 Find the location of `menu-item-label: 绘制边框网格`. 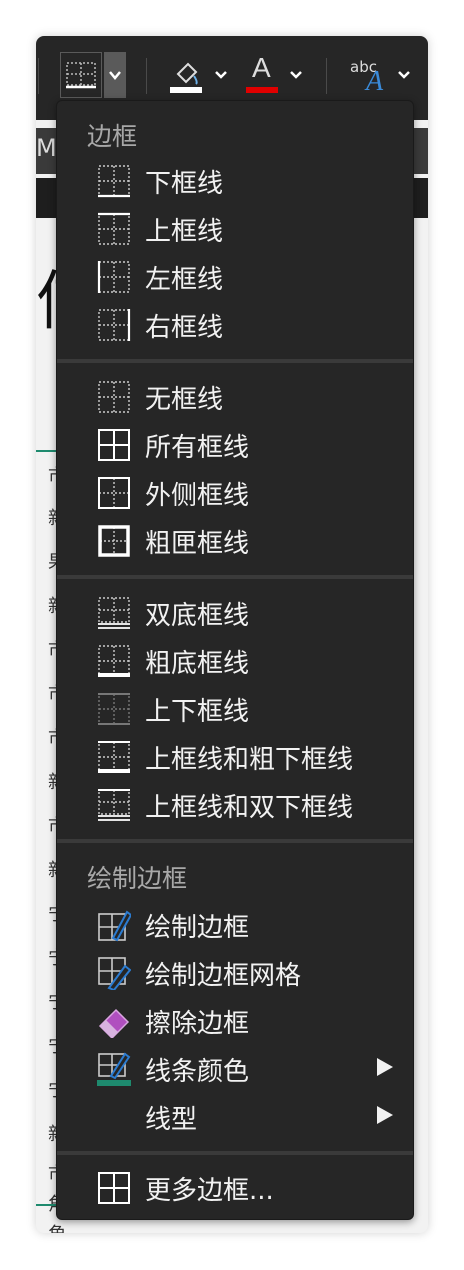

menu-item-label: 绘制边框网格 is located at coordinates (223, 976).